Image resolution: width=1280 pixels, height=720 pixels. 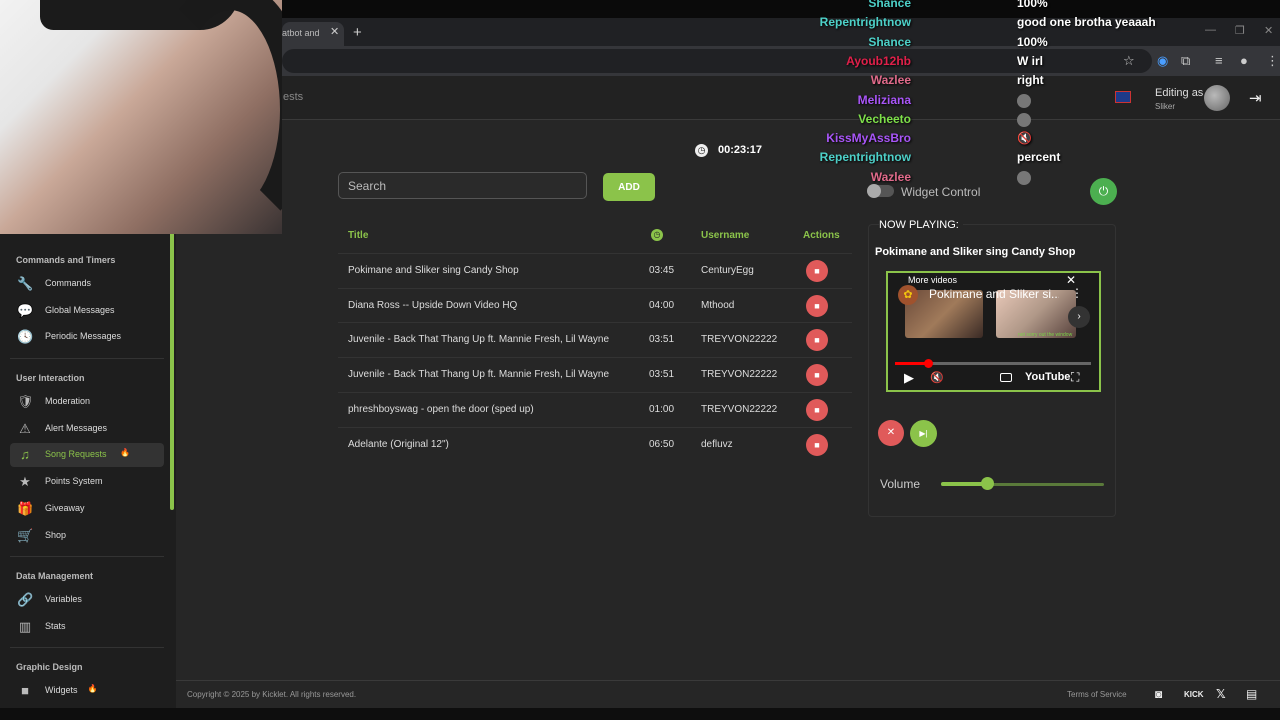 I want to click on bookmark-star-icon: ☆, so click(x=1129, y=61).